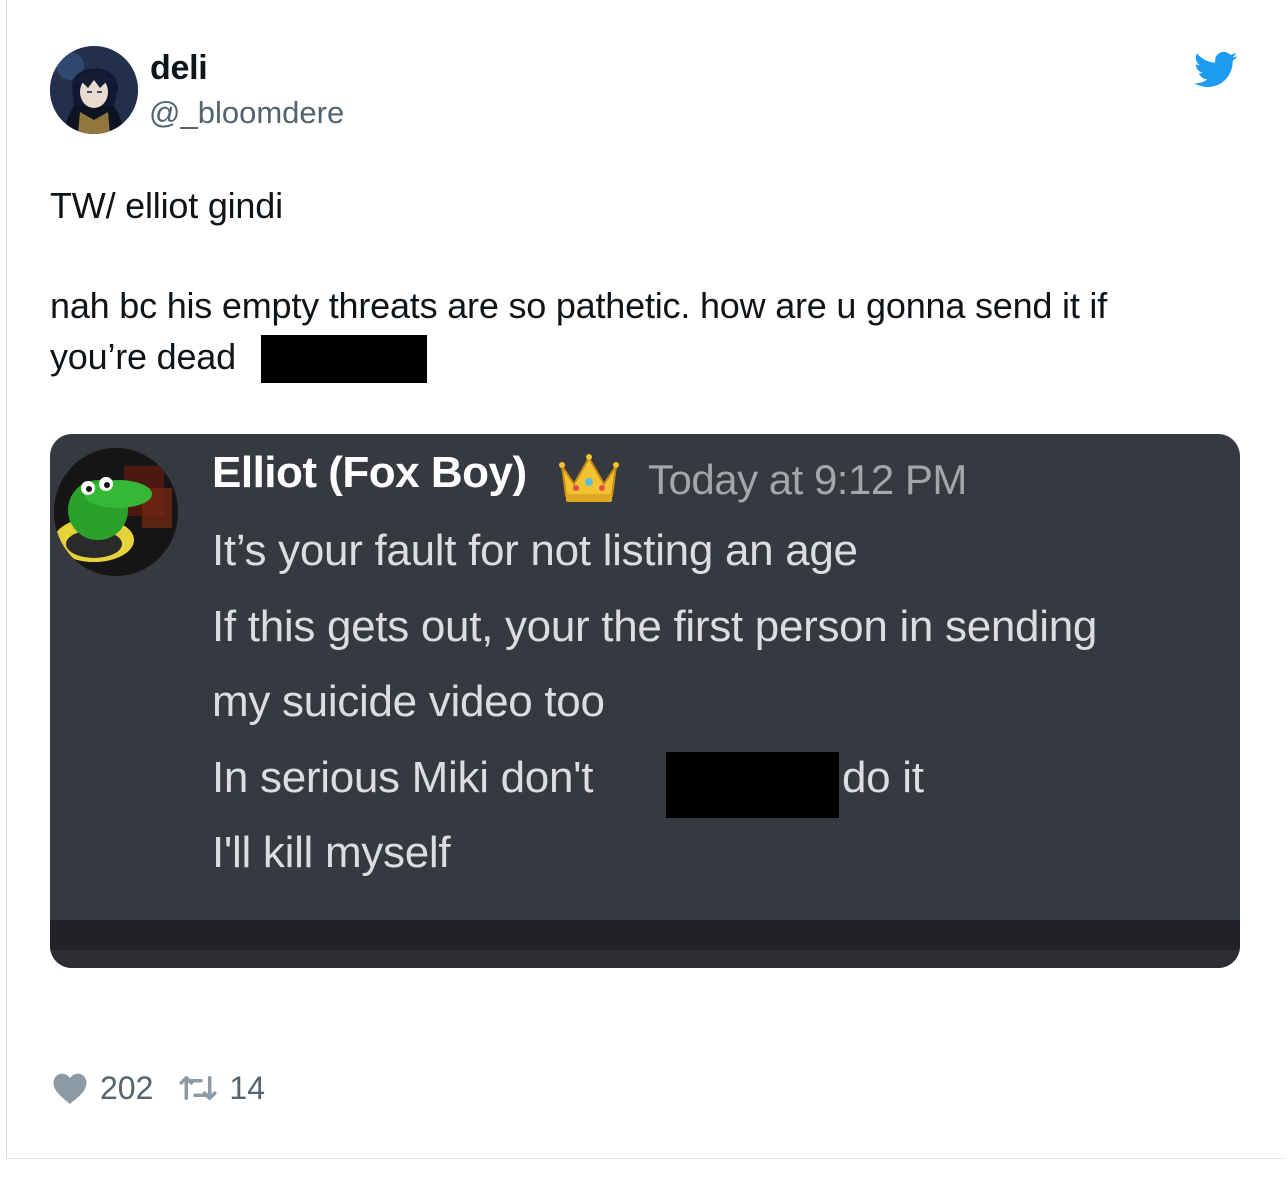 The width and height of the screenshot is (1288, 1200). Describe the element at coordinates (369, 472) in the screenshot. I see `discord-author-name: Elliot (Fox Boy)` at that location.